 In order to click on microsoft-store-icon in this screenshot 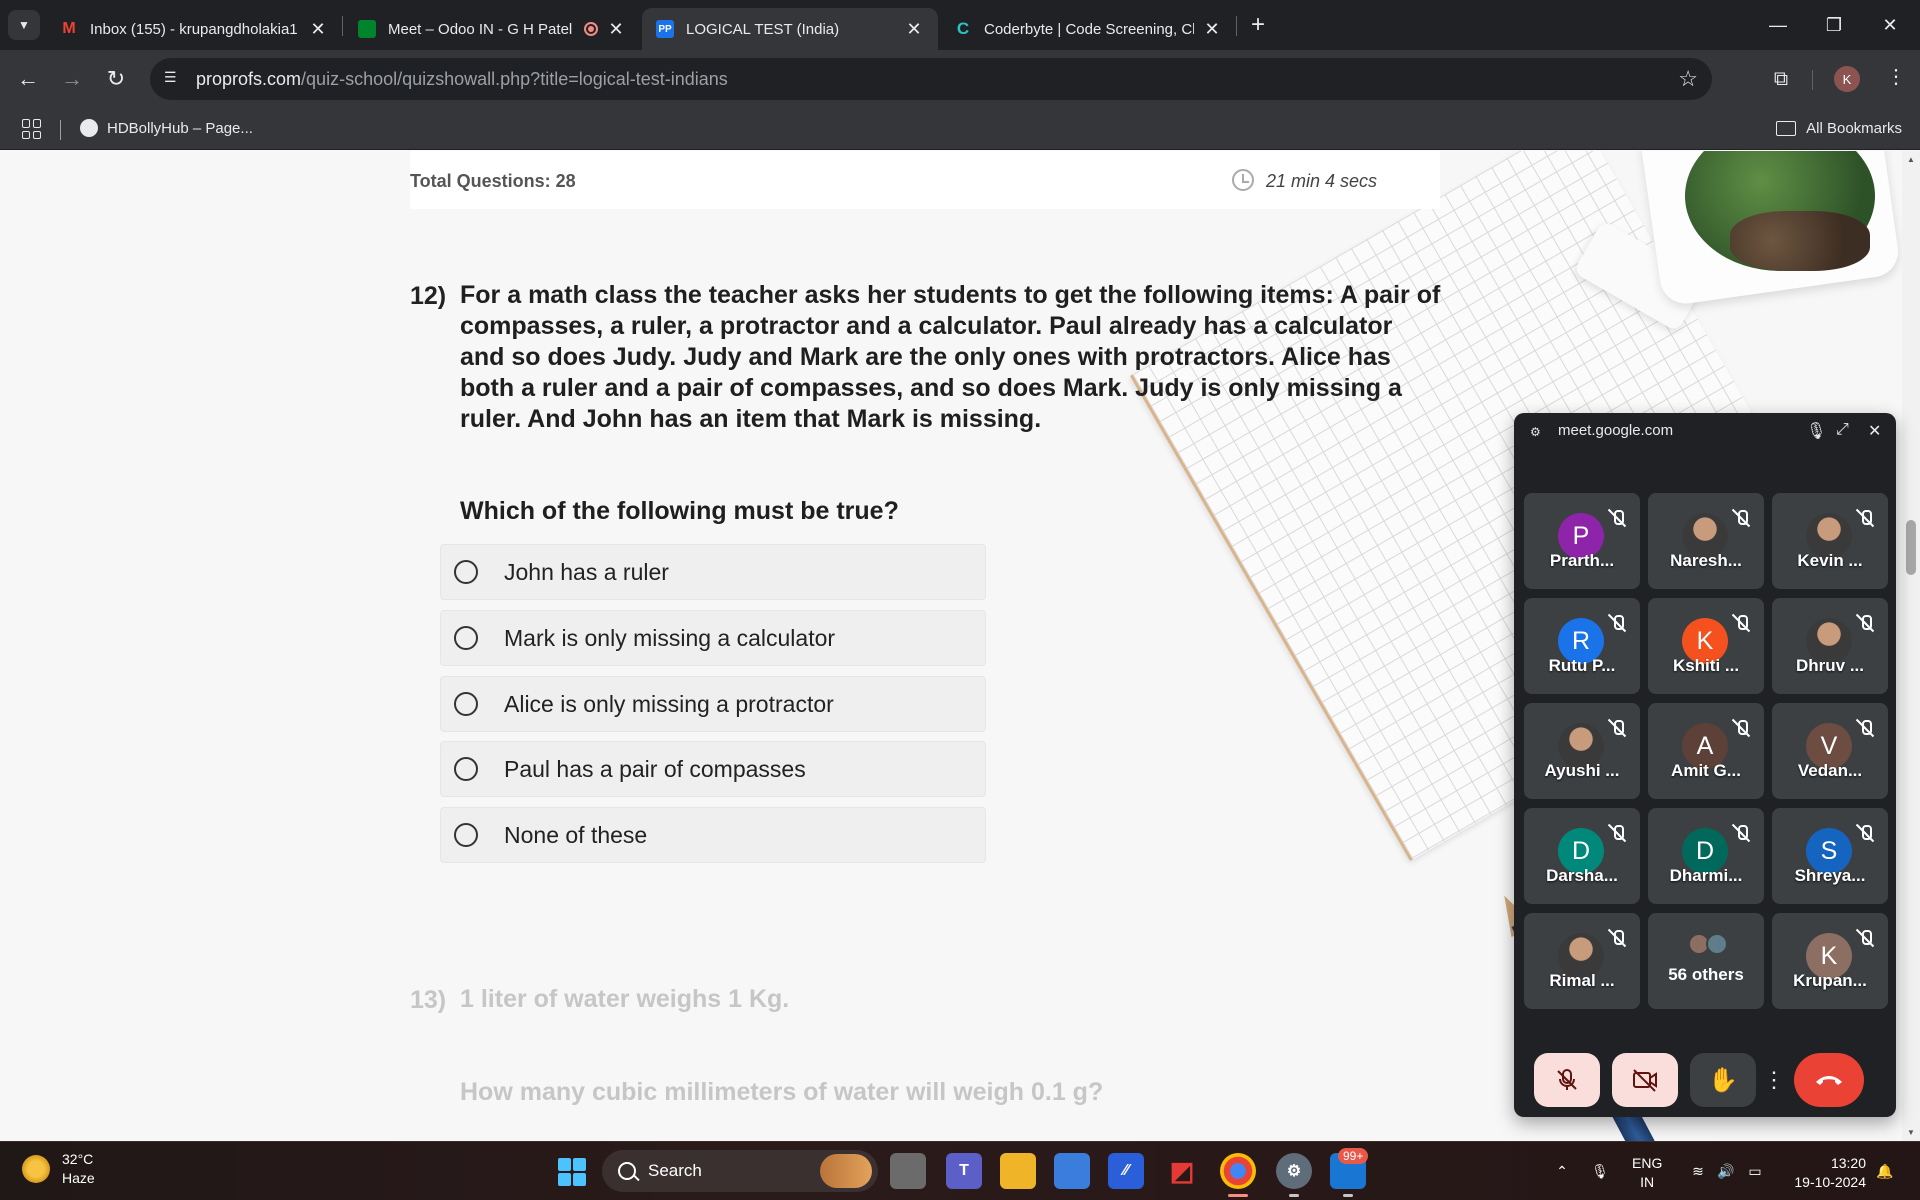, I will do `click(1072, 1171)`.